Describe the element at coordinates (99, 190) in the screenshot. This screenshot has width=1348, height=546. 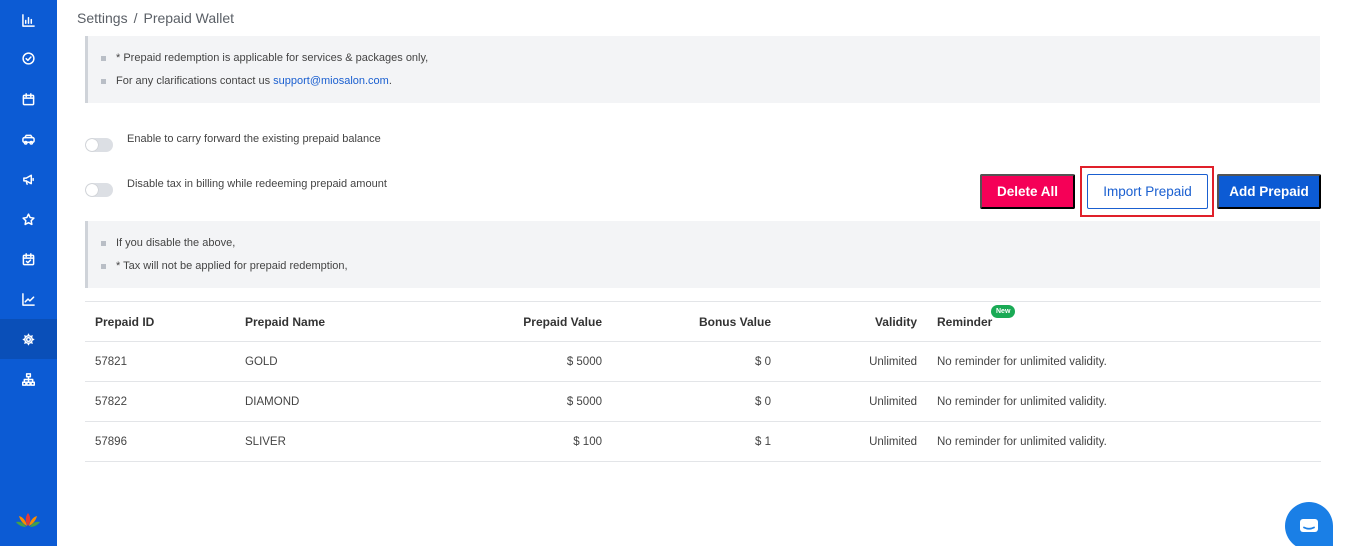
I see `disable-tax-toggle` at that location.